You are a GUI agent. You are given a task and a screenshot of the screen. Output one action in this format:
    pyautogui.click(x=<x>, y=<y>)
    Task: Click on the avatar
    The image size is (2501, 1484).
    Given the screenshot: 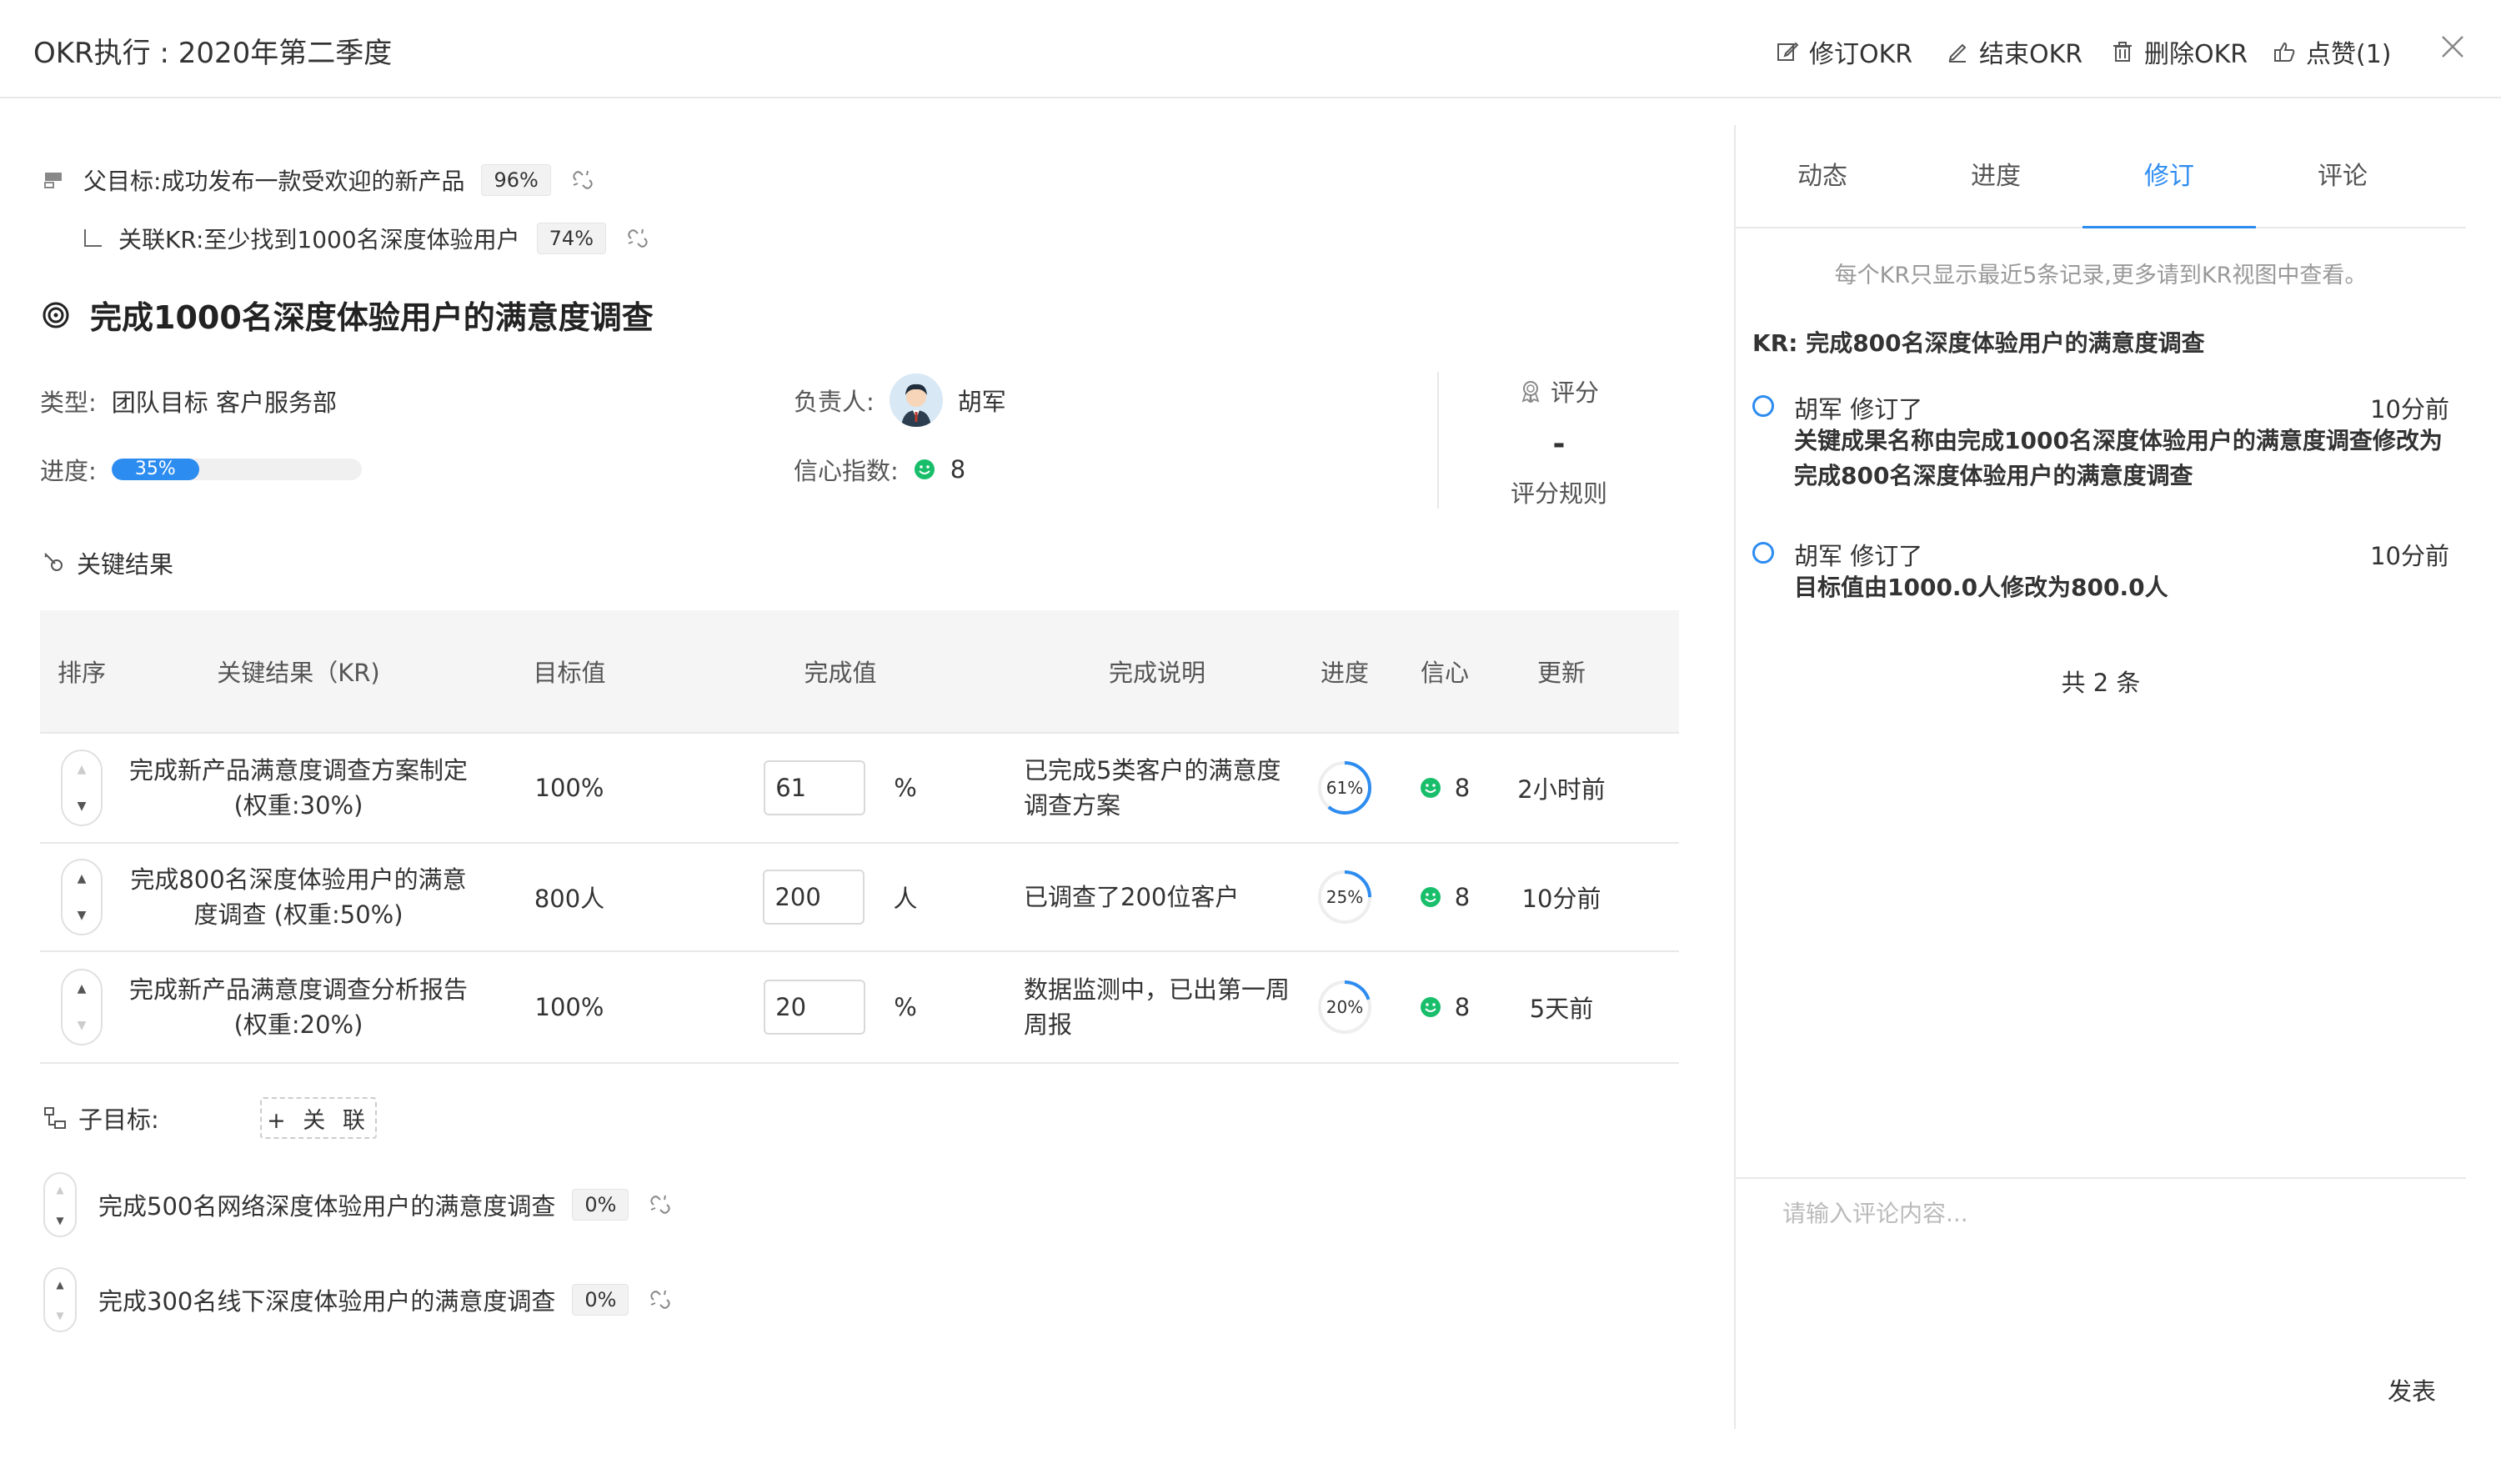 What is the action you would take?
    pyautogui.click(x=916, y=400)
    